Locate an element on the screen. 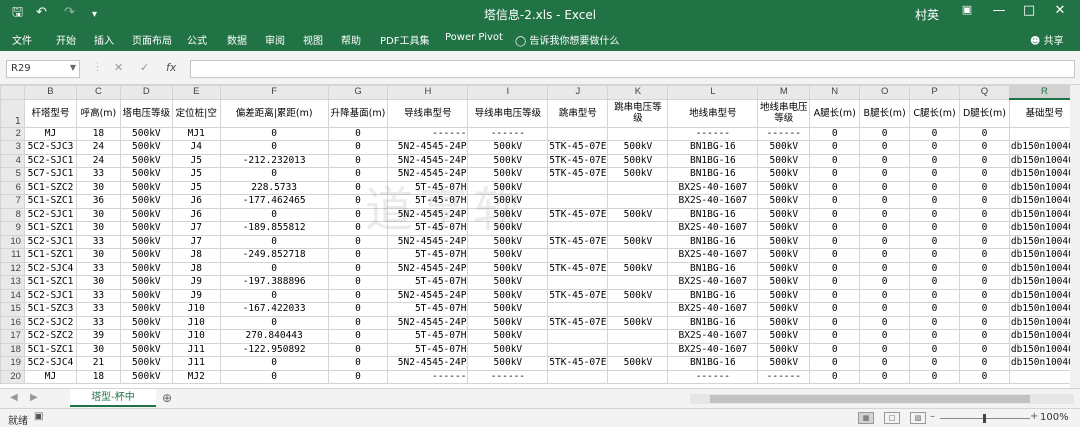  header-cell: C腿长(m) is located at coordinates (934, 113).